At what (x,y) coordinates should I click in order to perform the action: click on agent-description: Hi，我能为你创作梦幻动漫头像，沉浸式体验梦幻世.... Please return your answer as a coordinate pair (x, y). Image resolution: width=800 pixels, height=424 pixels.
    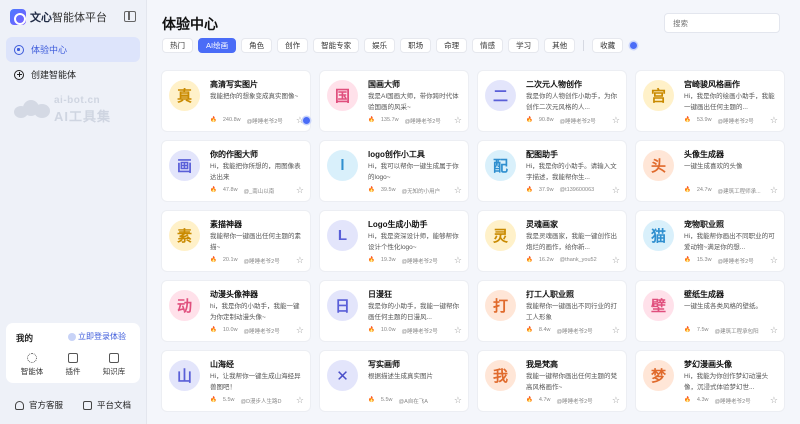
    Looking at the image, I should click on (726, 382).